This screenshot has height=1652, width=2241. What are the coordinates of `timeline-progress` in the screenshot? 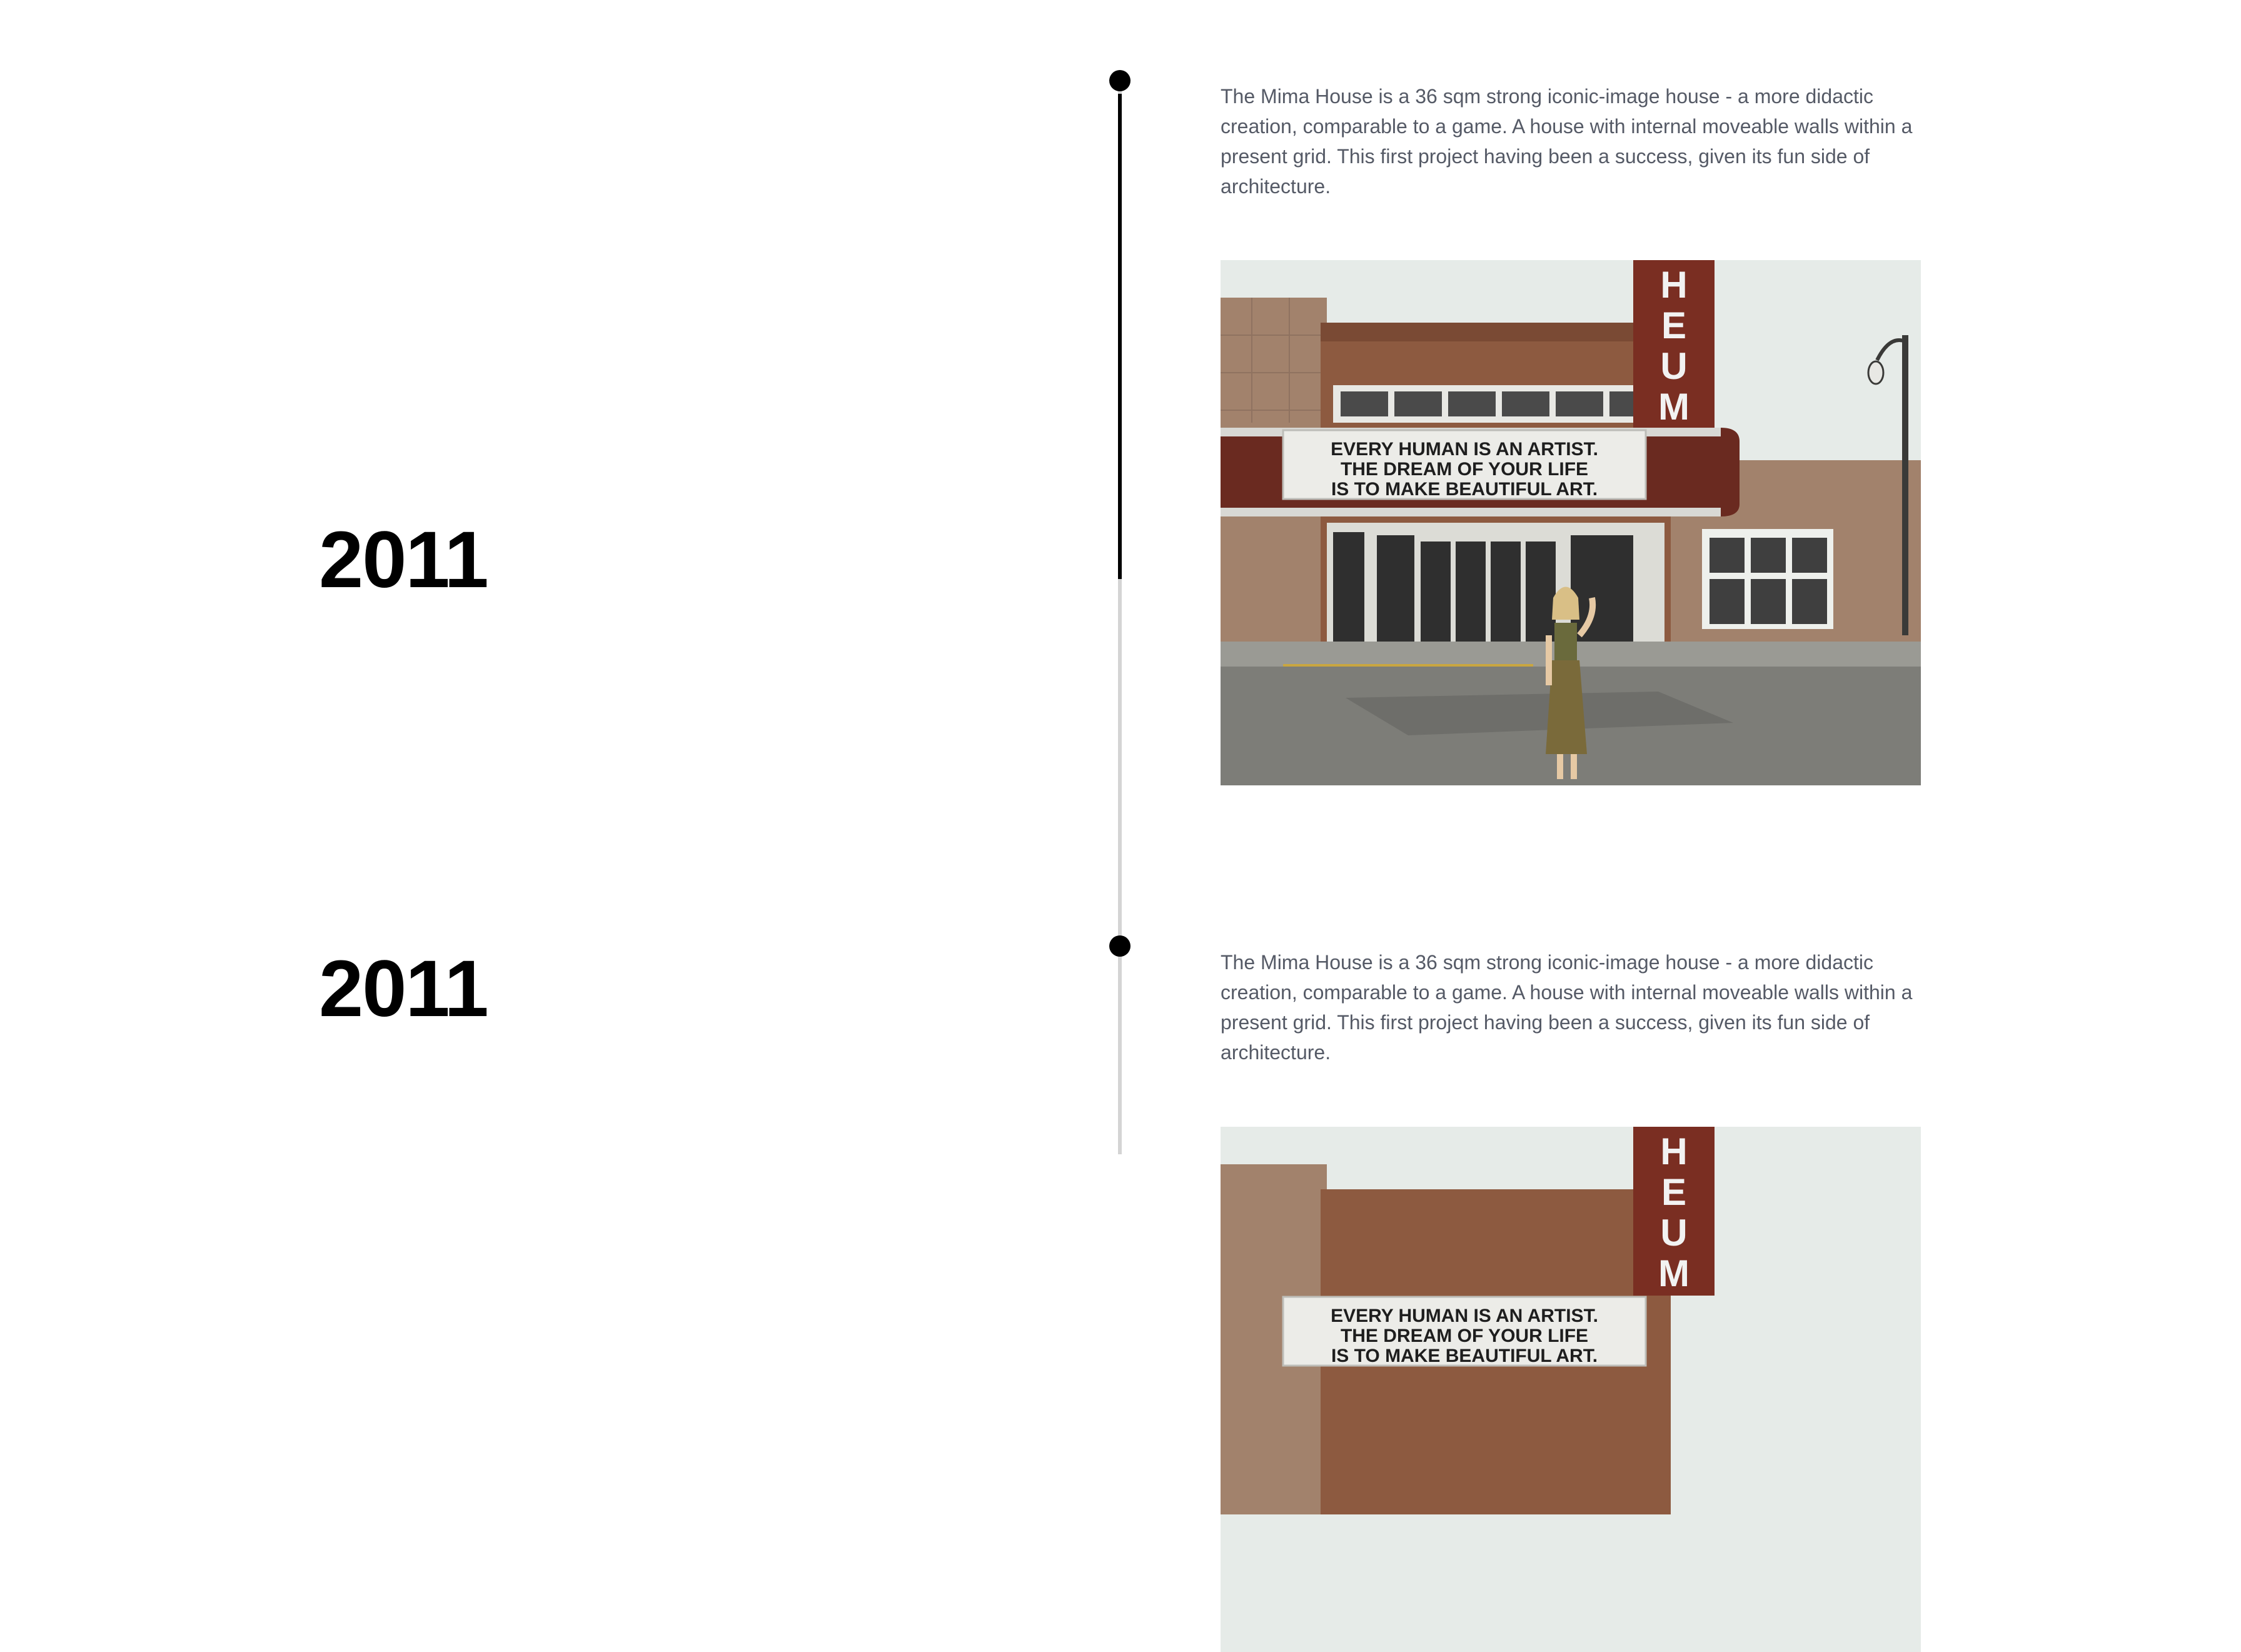 It's located at (1120, 336).